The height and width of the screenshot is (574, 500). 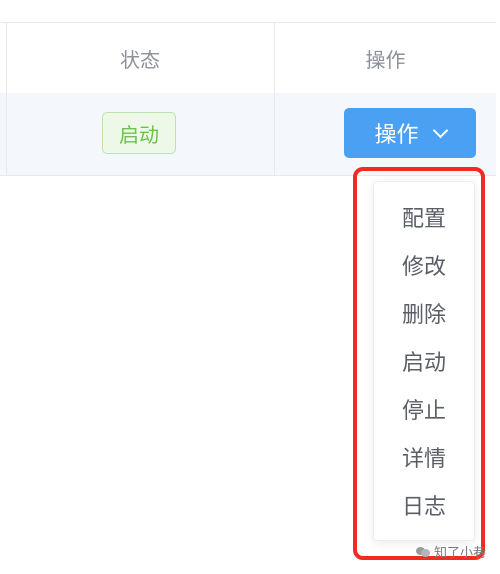 I want to click on watermark-text: 知了小巷, so click(x=460, y=553).